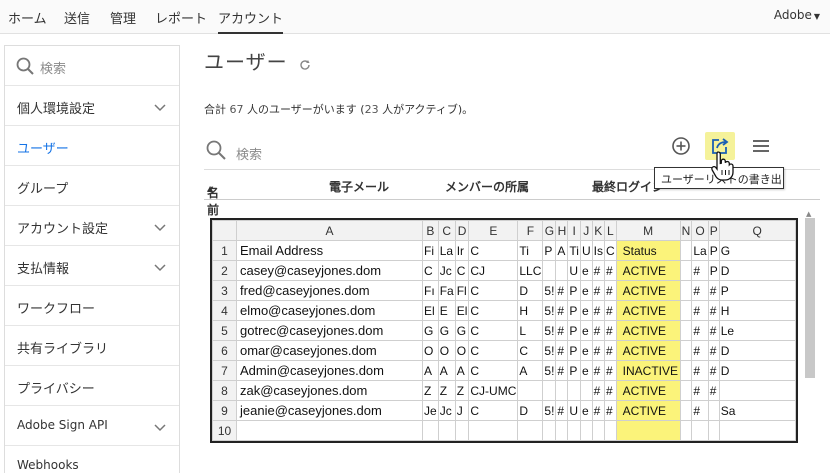 The height and width of the screenshot is (473, 830). I want to click on sidebar-item-shared-library: 共有ライブラリ, so click(92, 346).